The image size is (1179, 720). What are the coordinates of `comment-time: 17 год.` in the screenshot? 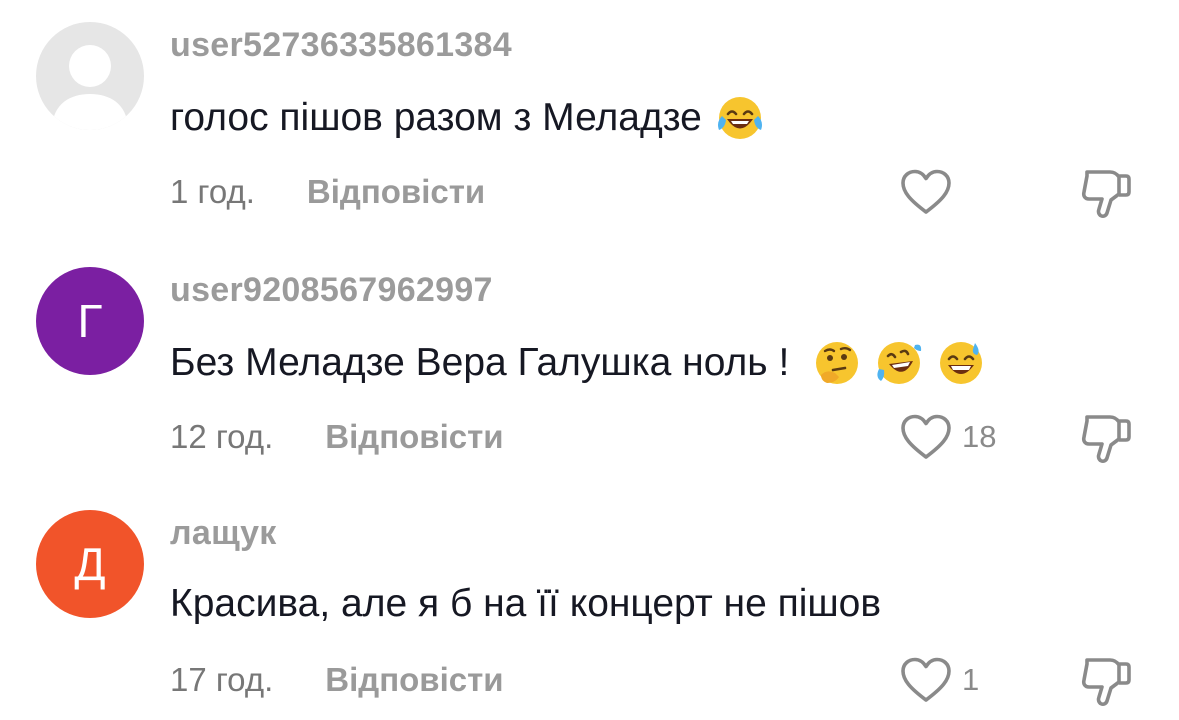 It's located at (222, 679).